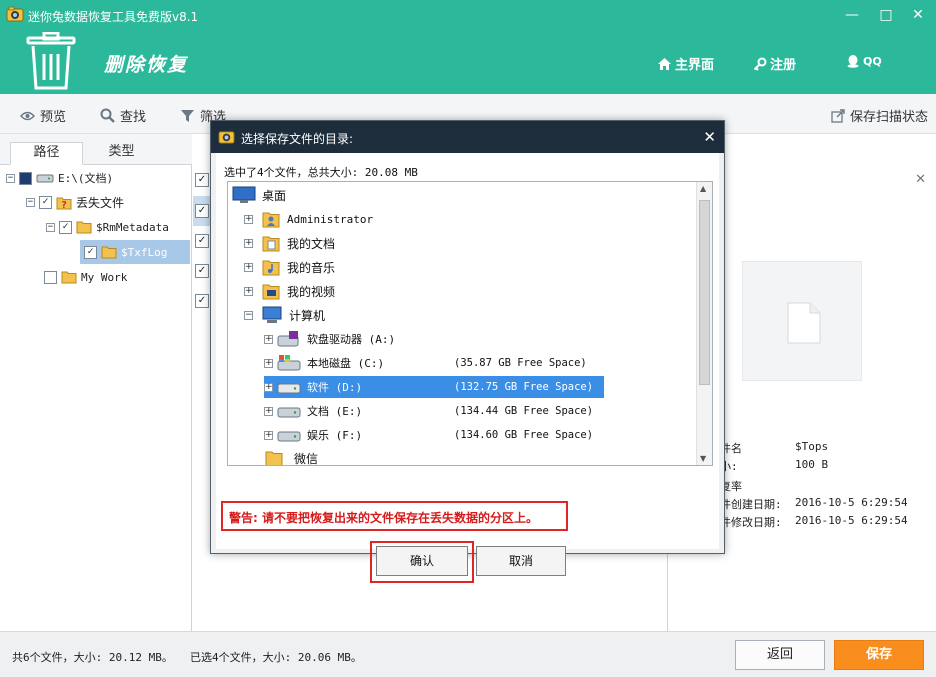  I want to click on tree-item-drive-e: − E:\(文档), so click(59, 178).